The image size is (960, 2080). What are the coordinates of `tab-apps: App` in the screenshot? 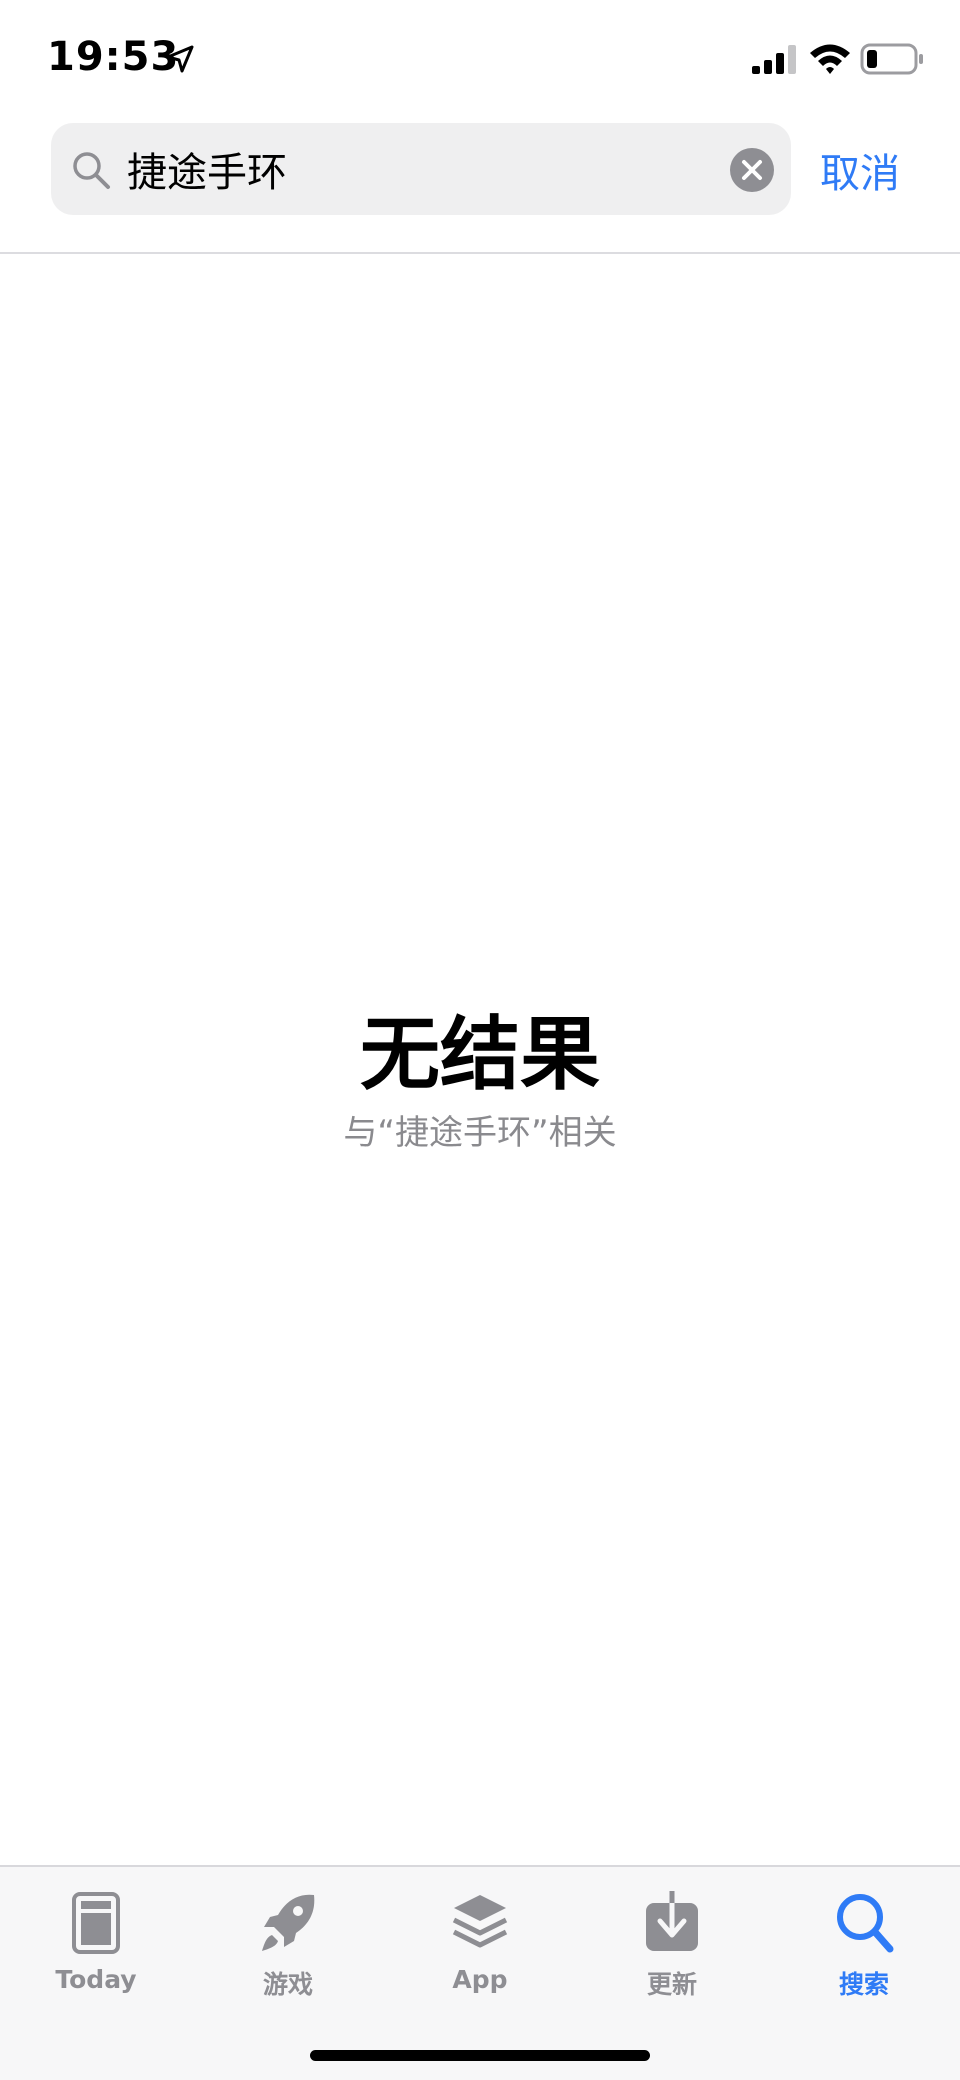 It's located at (480, 1947).